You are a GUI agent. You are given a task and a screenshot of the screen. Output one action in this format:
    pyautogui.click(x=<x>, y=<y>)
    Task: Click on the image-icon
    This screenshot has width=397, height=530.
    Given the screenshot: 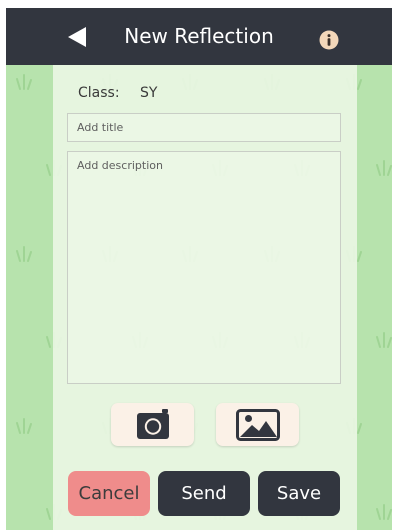 What is the action you would take?
    pyautogui.click(x=257, y=424)
    